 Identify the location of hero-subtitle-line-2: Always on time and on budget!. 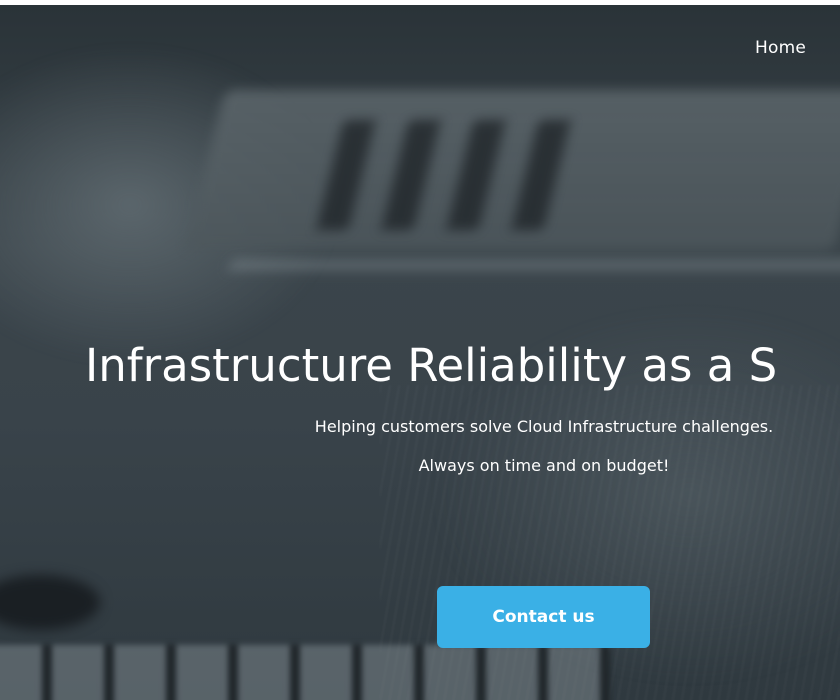
(544, 465).